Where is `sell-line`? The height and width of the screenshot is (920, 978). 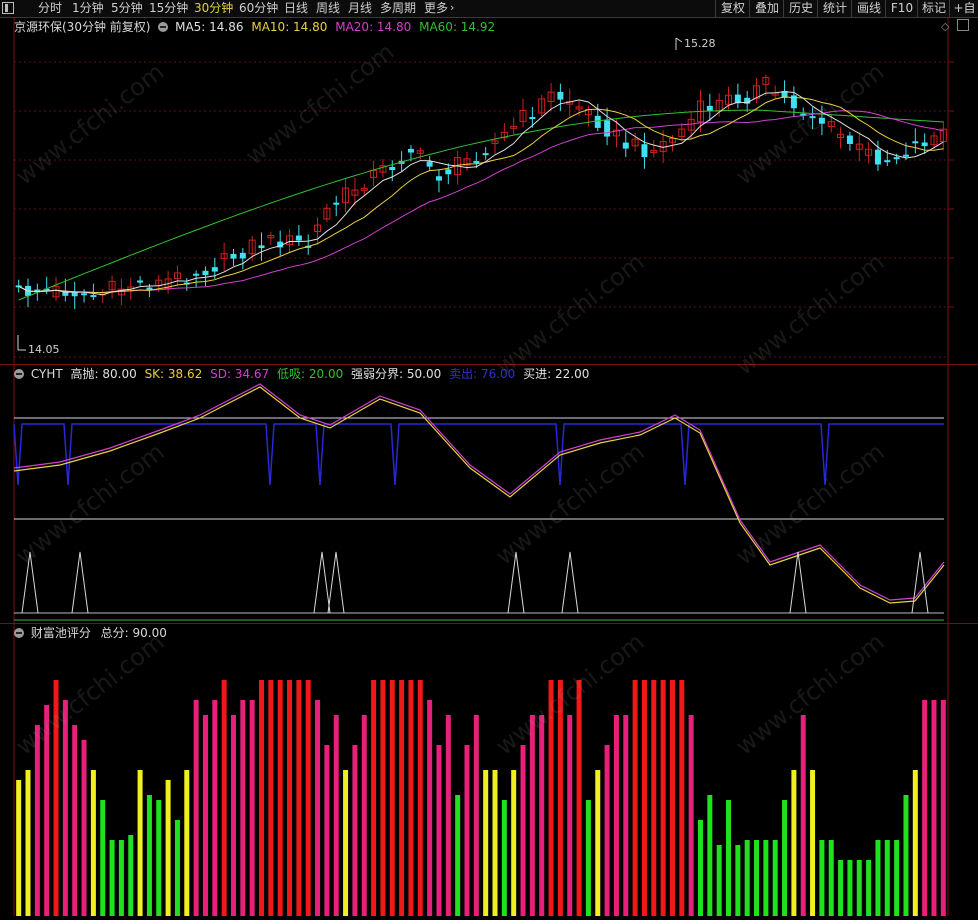
sell-line is located at coordinates (478, 454).